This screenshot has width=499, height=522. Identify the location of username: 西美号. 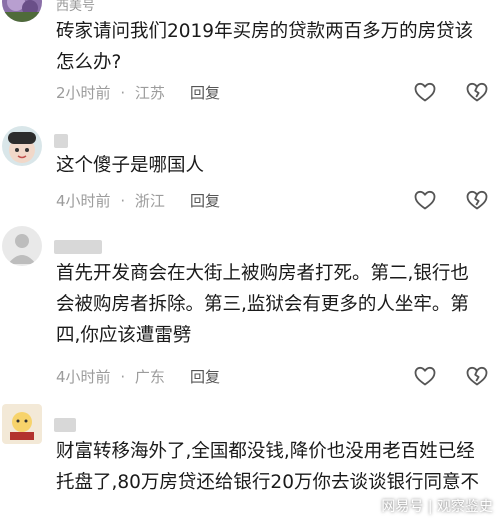
(75, 7).